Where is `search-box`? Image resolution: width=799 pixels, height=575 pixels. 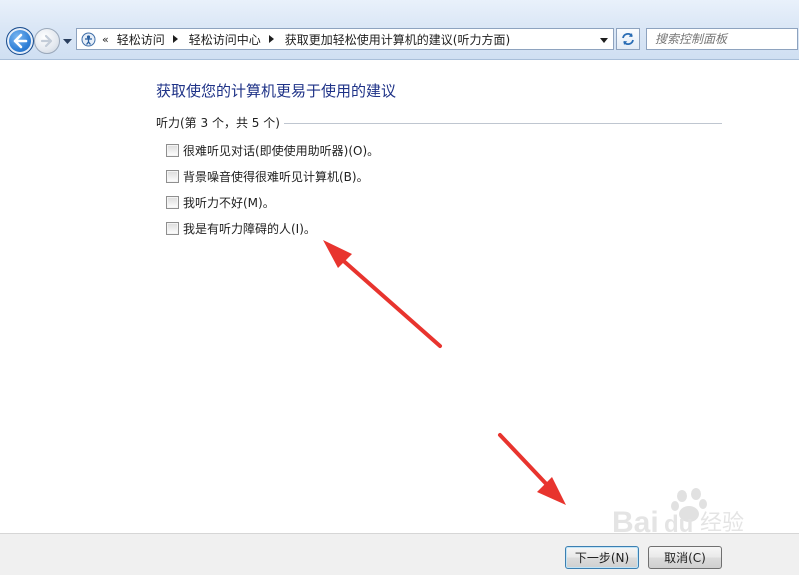 search-box is located at coordinates (722, 39).